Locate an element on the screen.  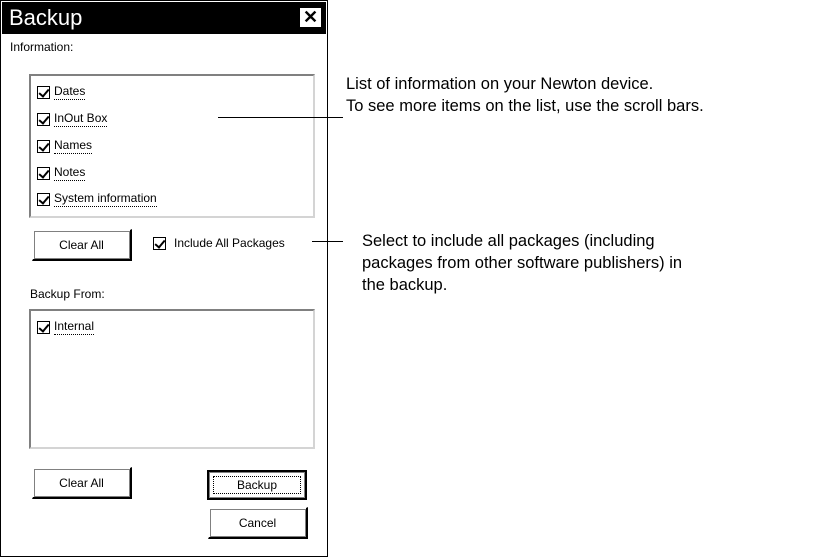
list-item: Dates is located at coordinates (61, 92).